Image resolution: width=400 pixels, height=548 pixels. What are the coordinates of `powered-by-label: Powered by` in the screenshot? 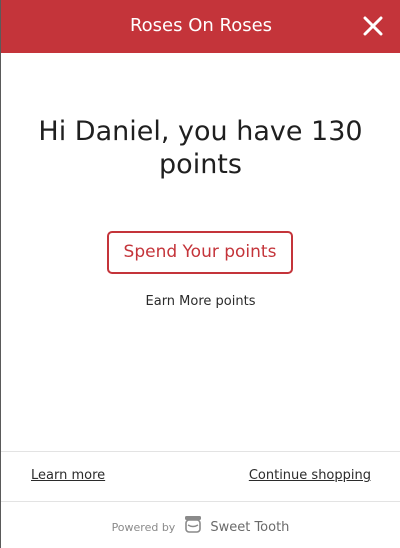 It's located at (143, 527).